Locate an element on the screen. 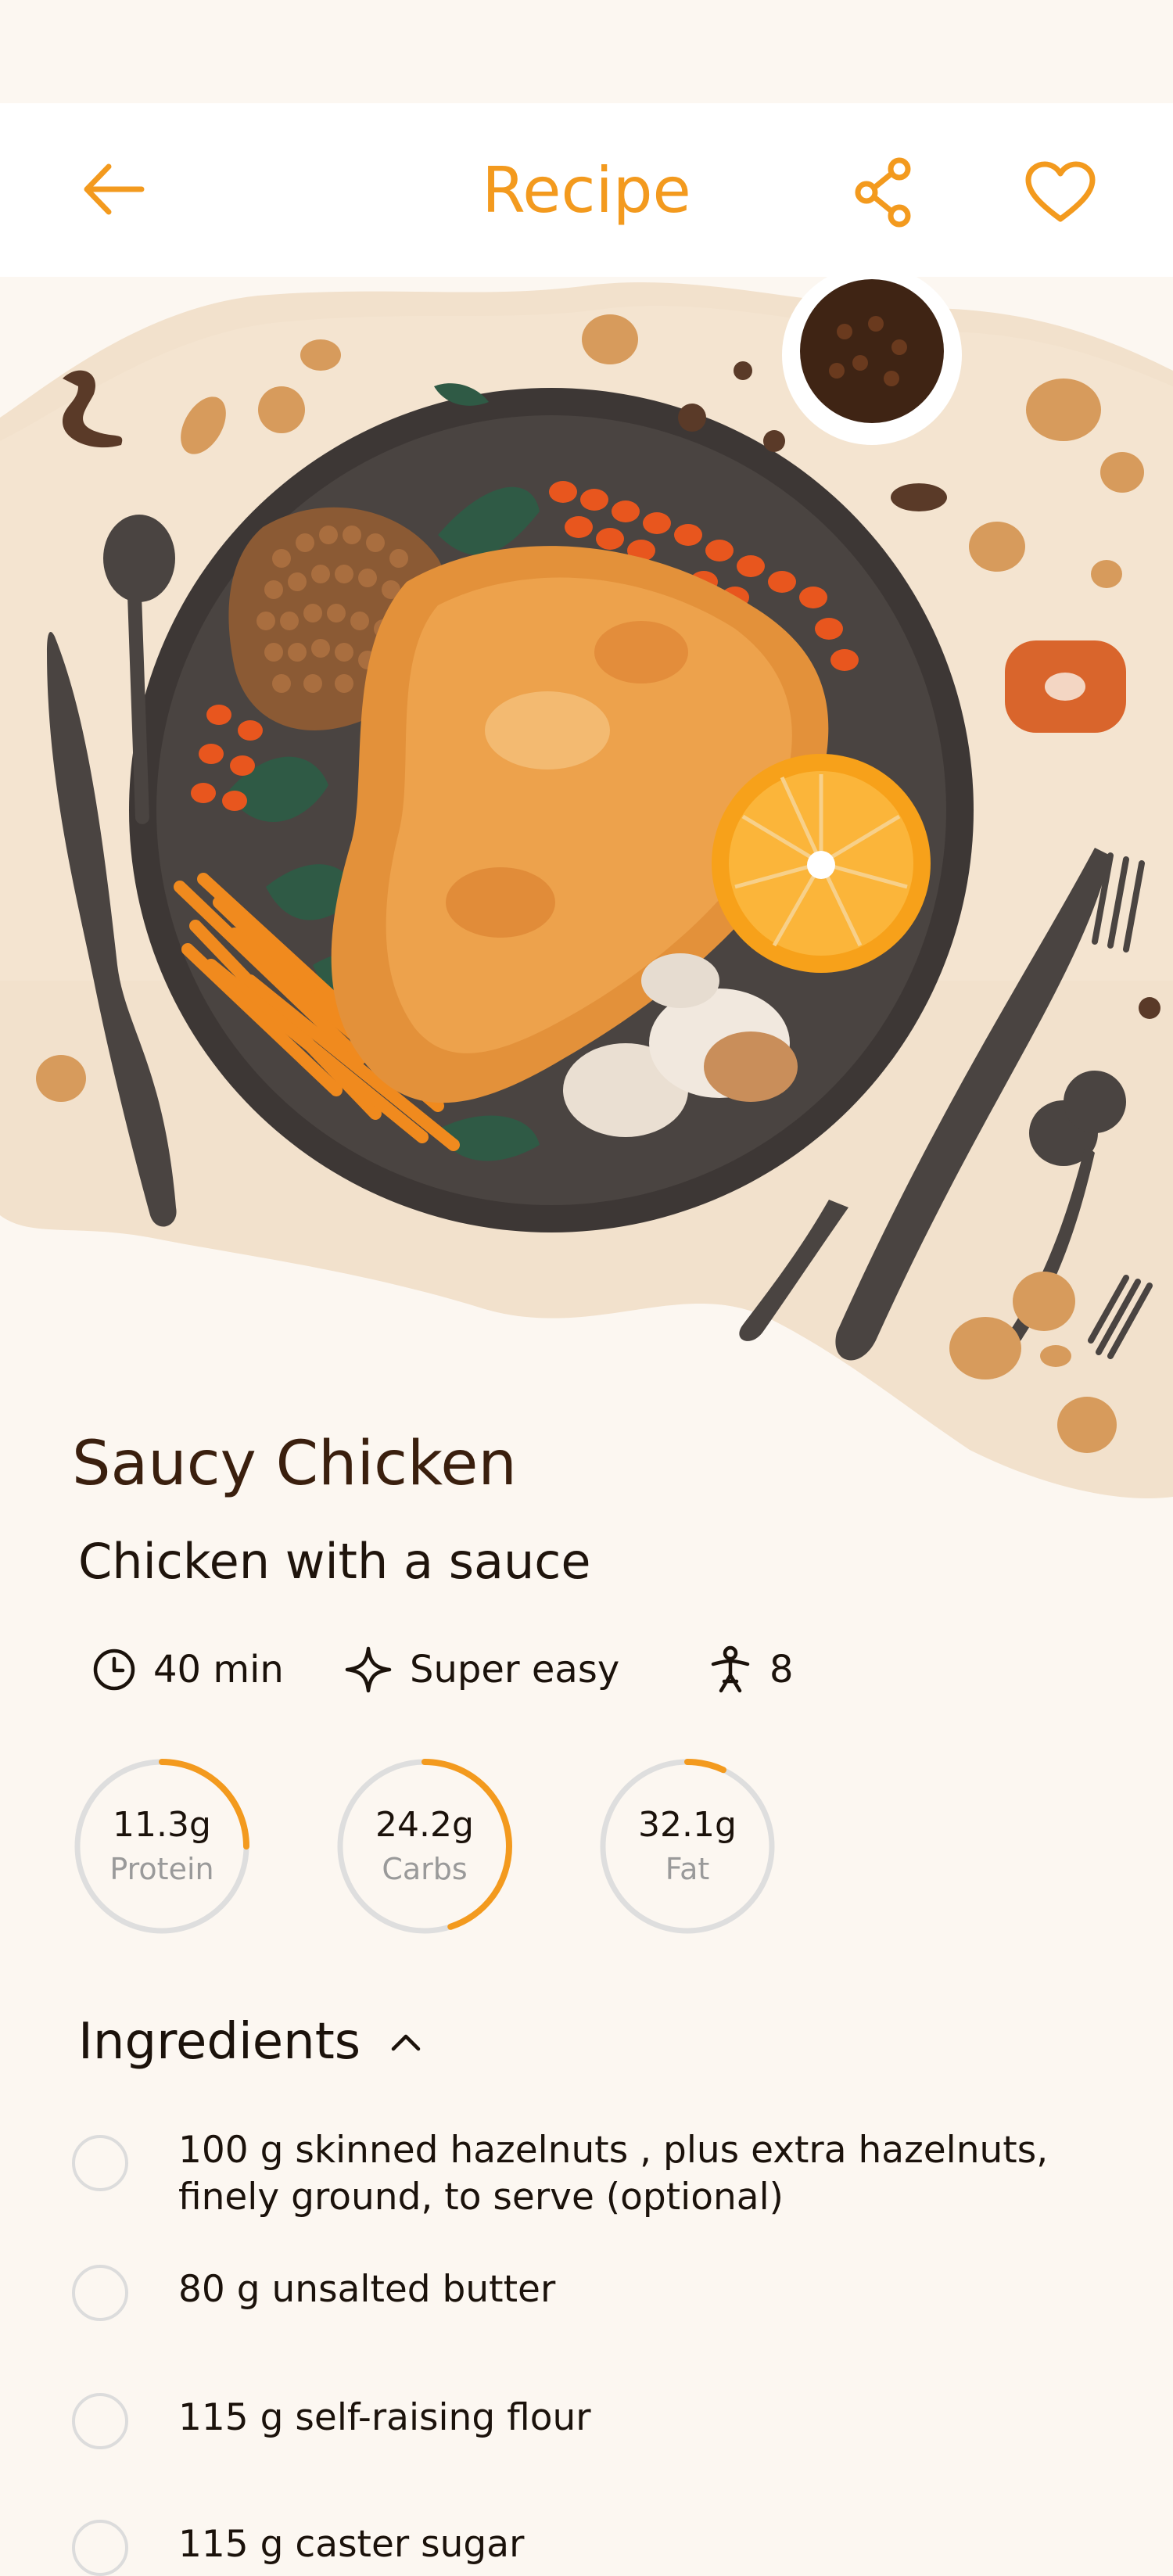 This screenshot has width=1173, height=2576. recipe-title: Saucy Chicken is located at coordinates (294, 1464).